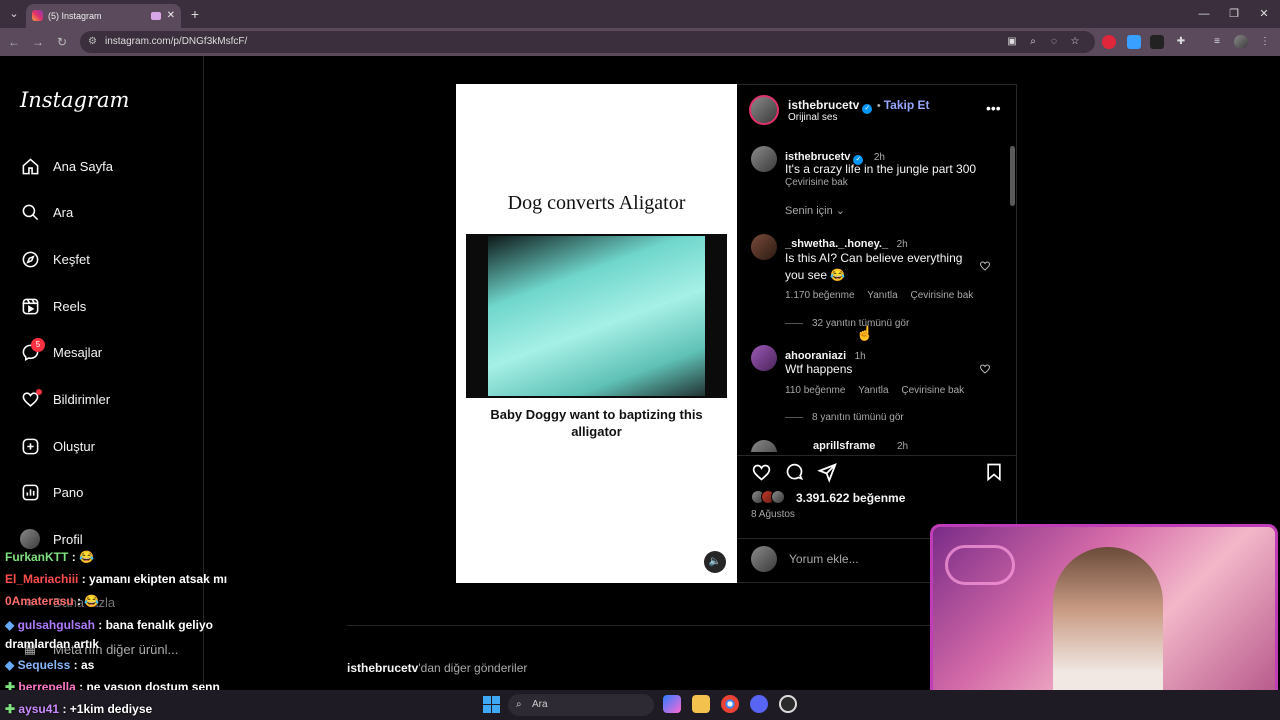  What do you see at coordinates (1265, 42) in the screenshot?
I see `menu-kebab-icon: ⋮` at bounding box center [1265, 42].